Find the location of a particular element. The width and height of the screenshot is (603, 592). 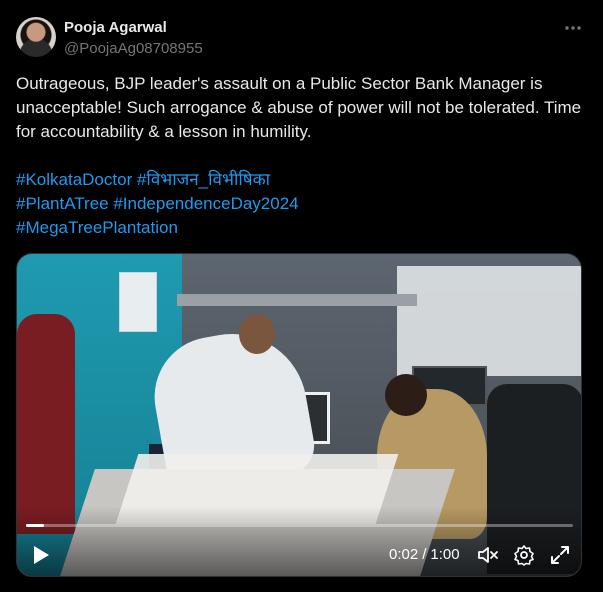

avatar is located at coordinates (36, 37).